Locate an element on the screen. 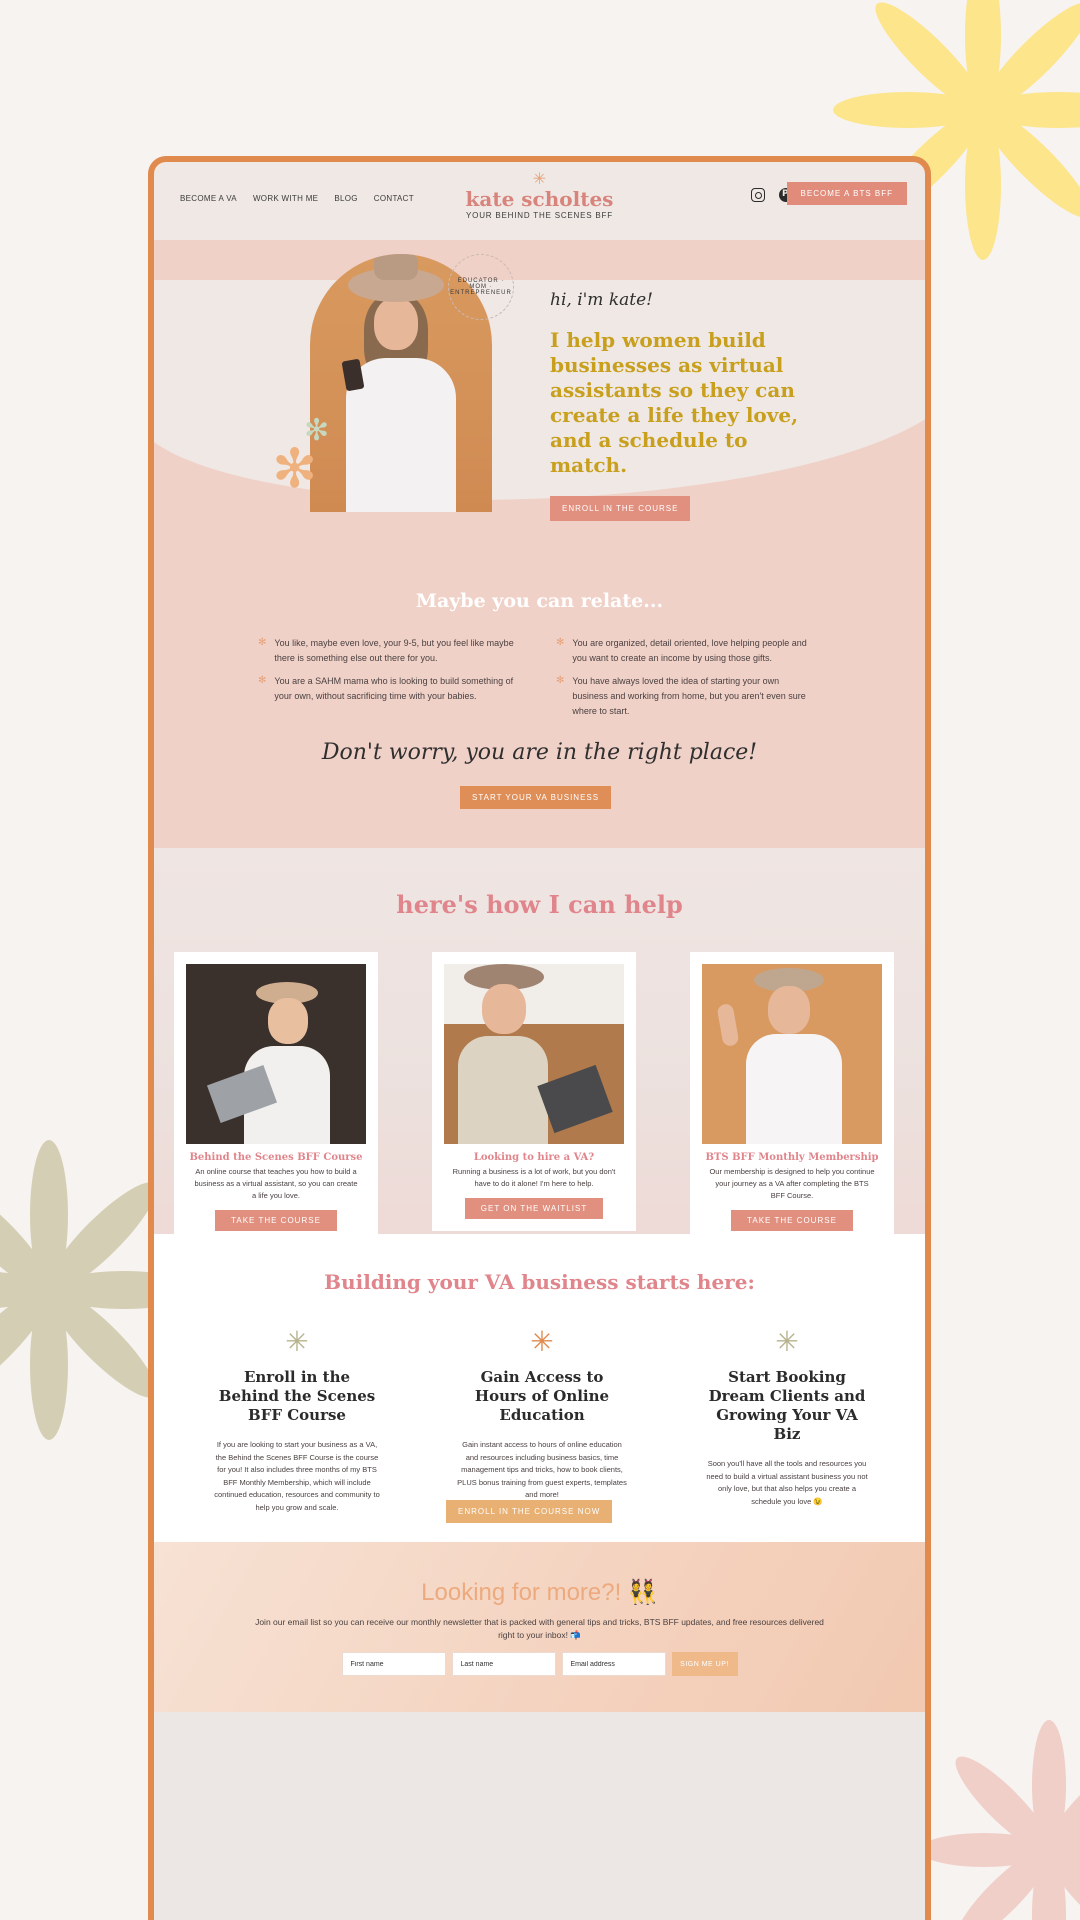 The height and width of the screenshot is (1920, 1080). steps-heading: Building your VA business starts here: is located at coordinates (539, 1282).